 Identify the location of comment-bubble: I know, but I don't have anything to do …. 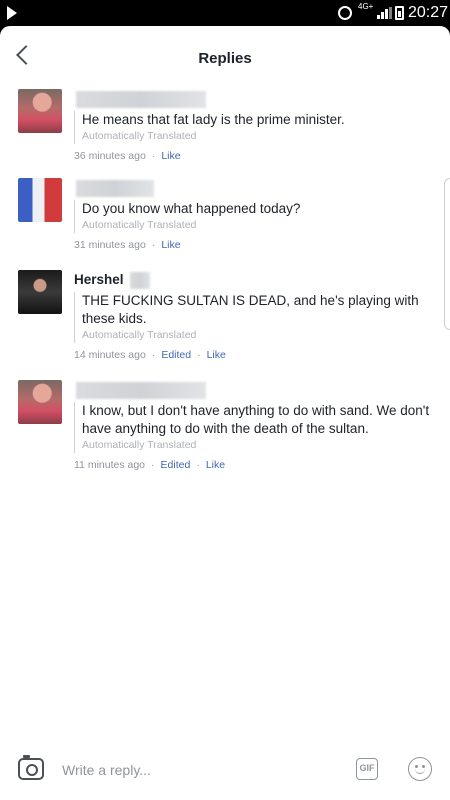
(254, 426).